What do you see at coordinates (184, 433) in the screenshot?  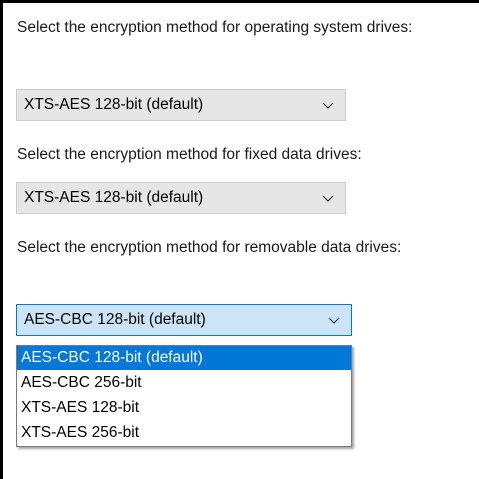 I see `dropdown-option: XTS-AES 256-bit` at bounding box center [184, 433].